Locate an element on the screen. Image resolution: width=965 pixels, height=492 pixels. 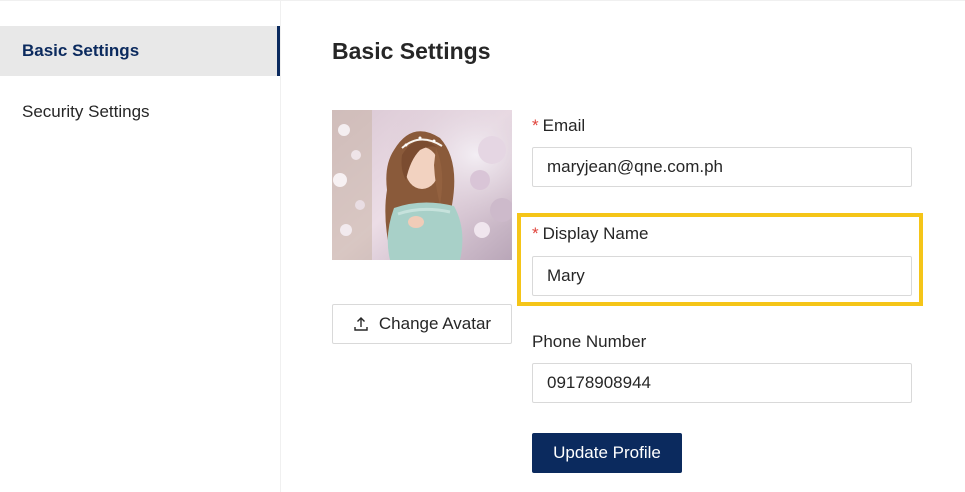
sidebar-item-security-settings: Security Settings is located at coordinates (140, 112).